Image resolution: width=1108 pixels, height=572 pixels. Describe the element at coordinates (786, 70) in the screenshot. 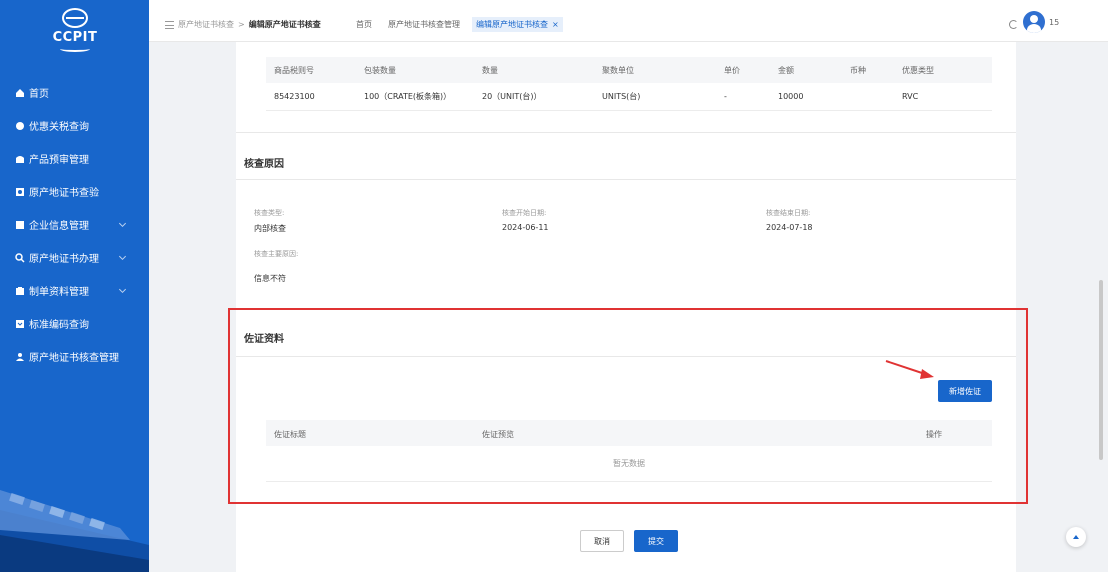

I see `column-header: 金额` at that location.